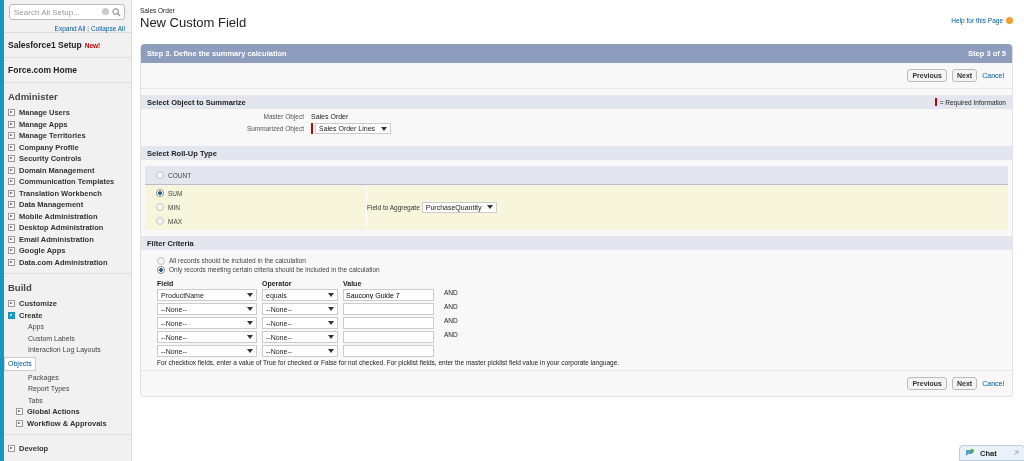  What do you see at coordinates (45, 45) in the screenshot?
I see `setup-nav-link: Salesforce1 Setup` at bounding box center [45, 45].